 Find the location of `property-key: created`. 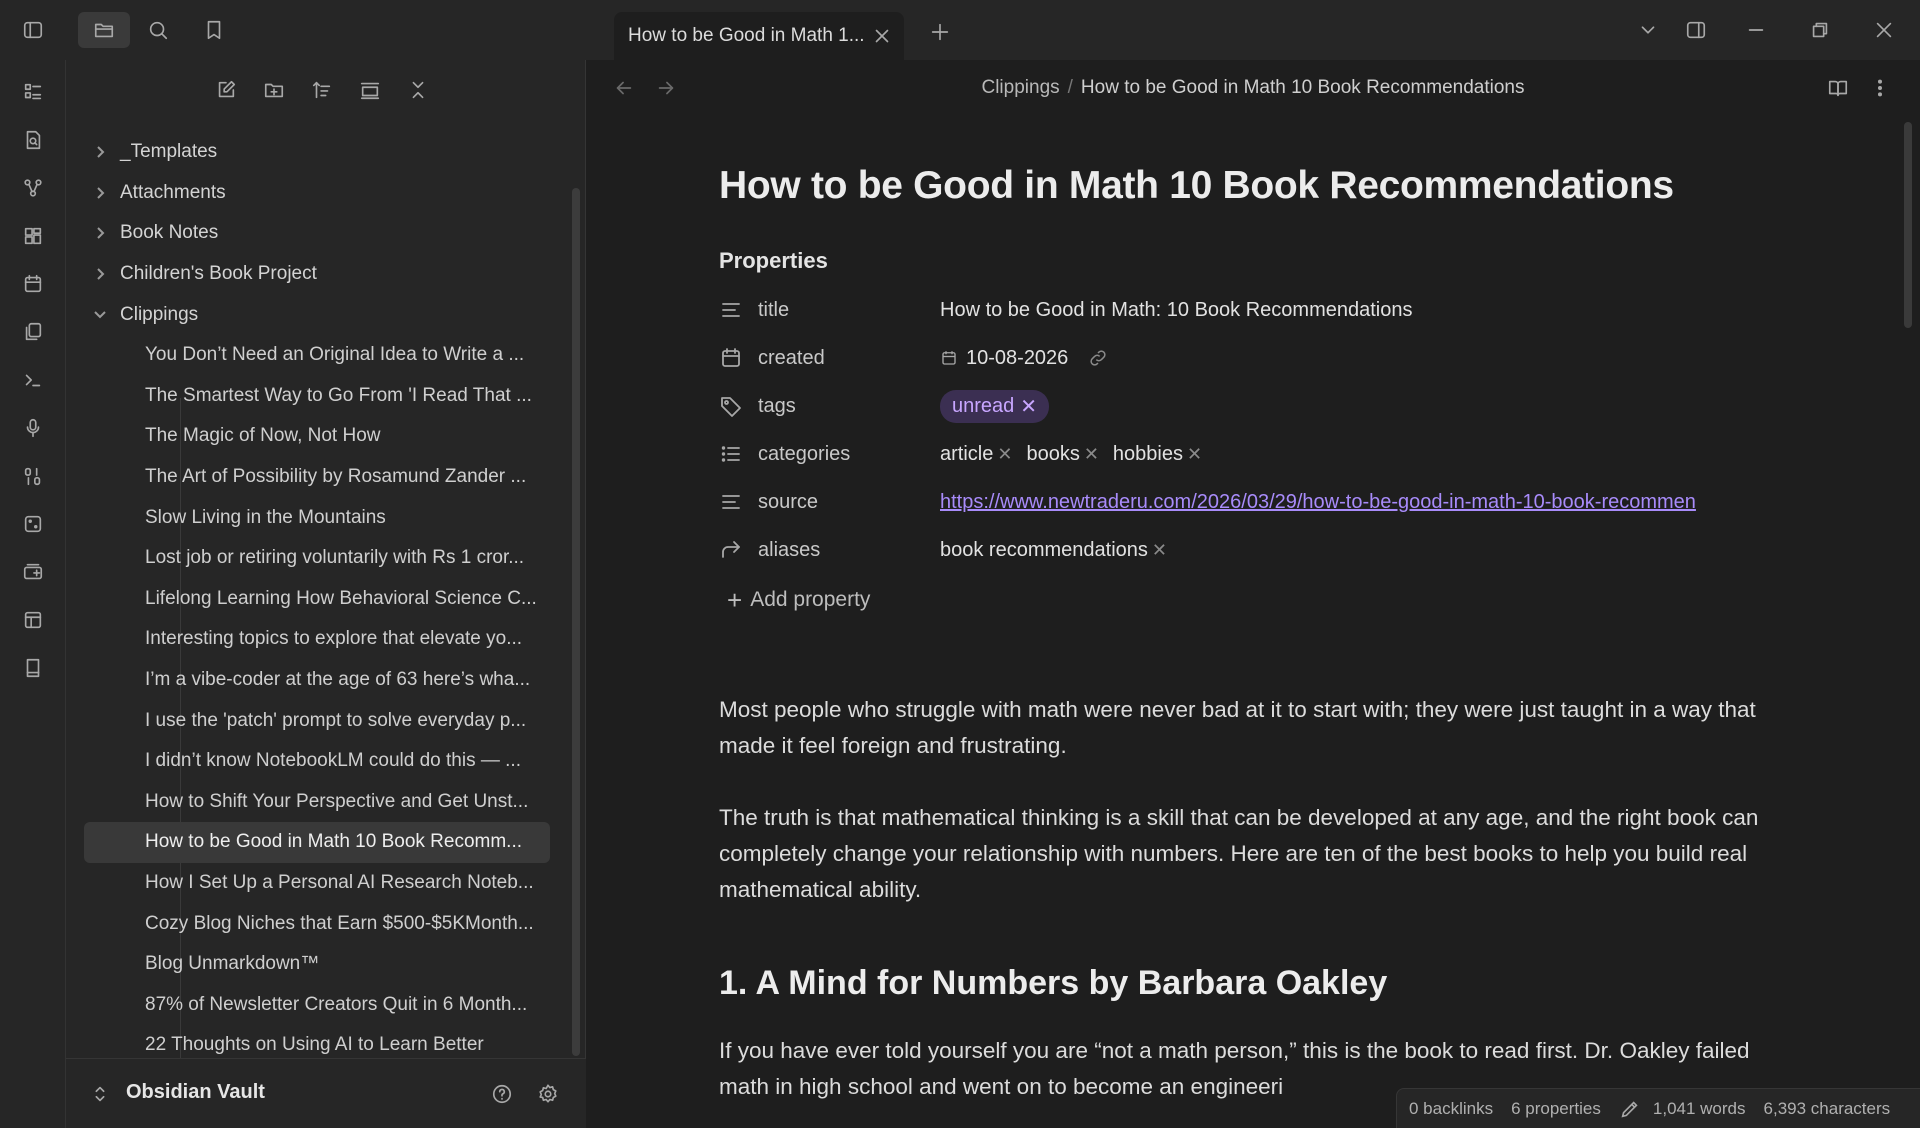

property-key: created is located at coordinates (791, 358).